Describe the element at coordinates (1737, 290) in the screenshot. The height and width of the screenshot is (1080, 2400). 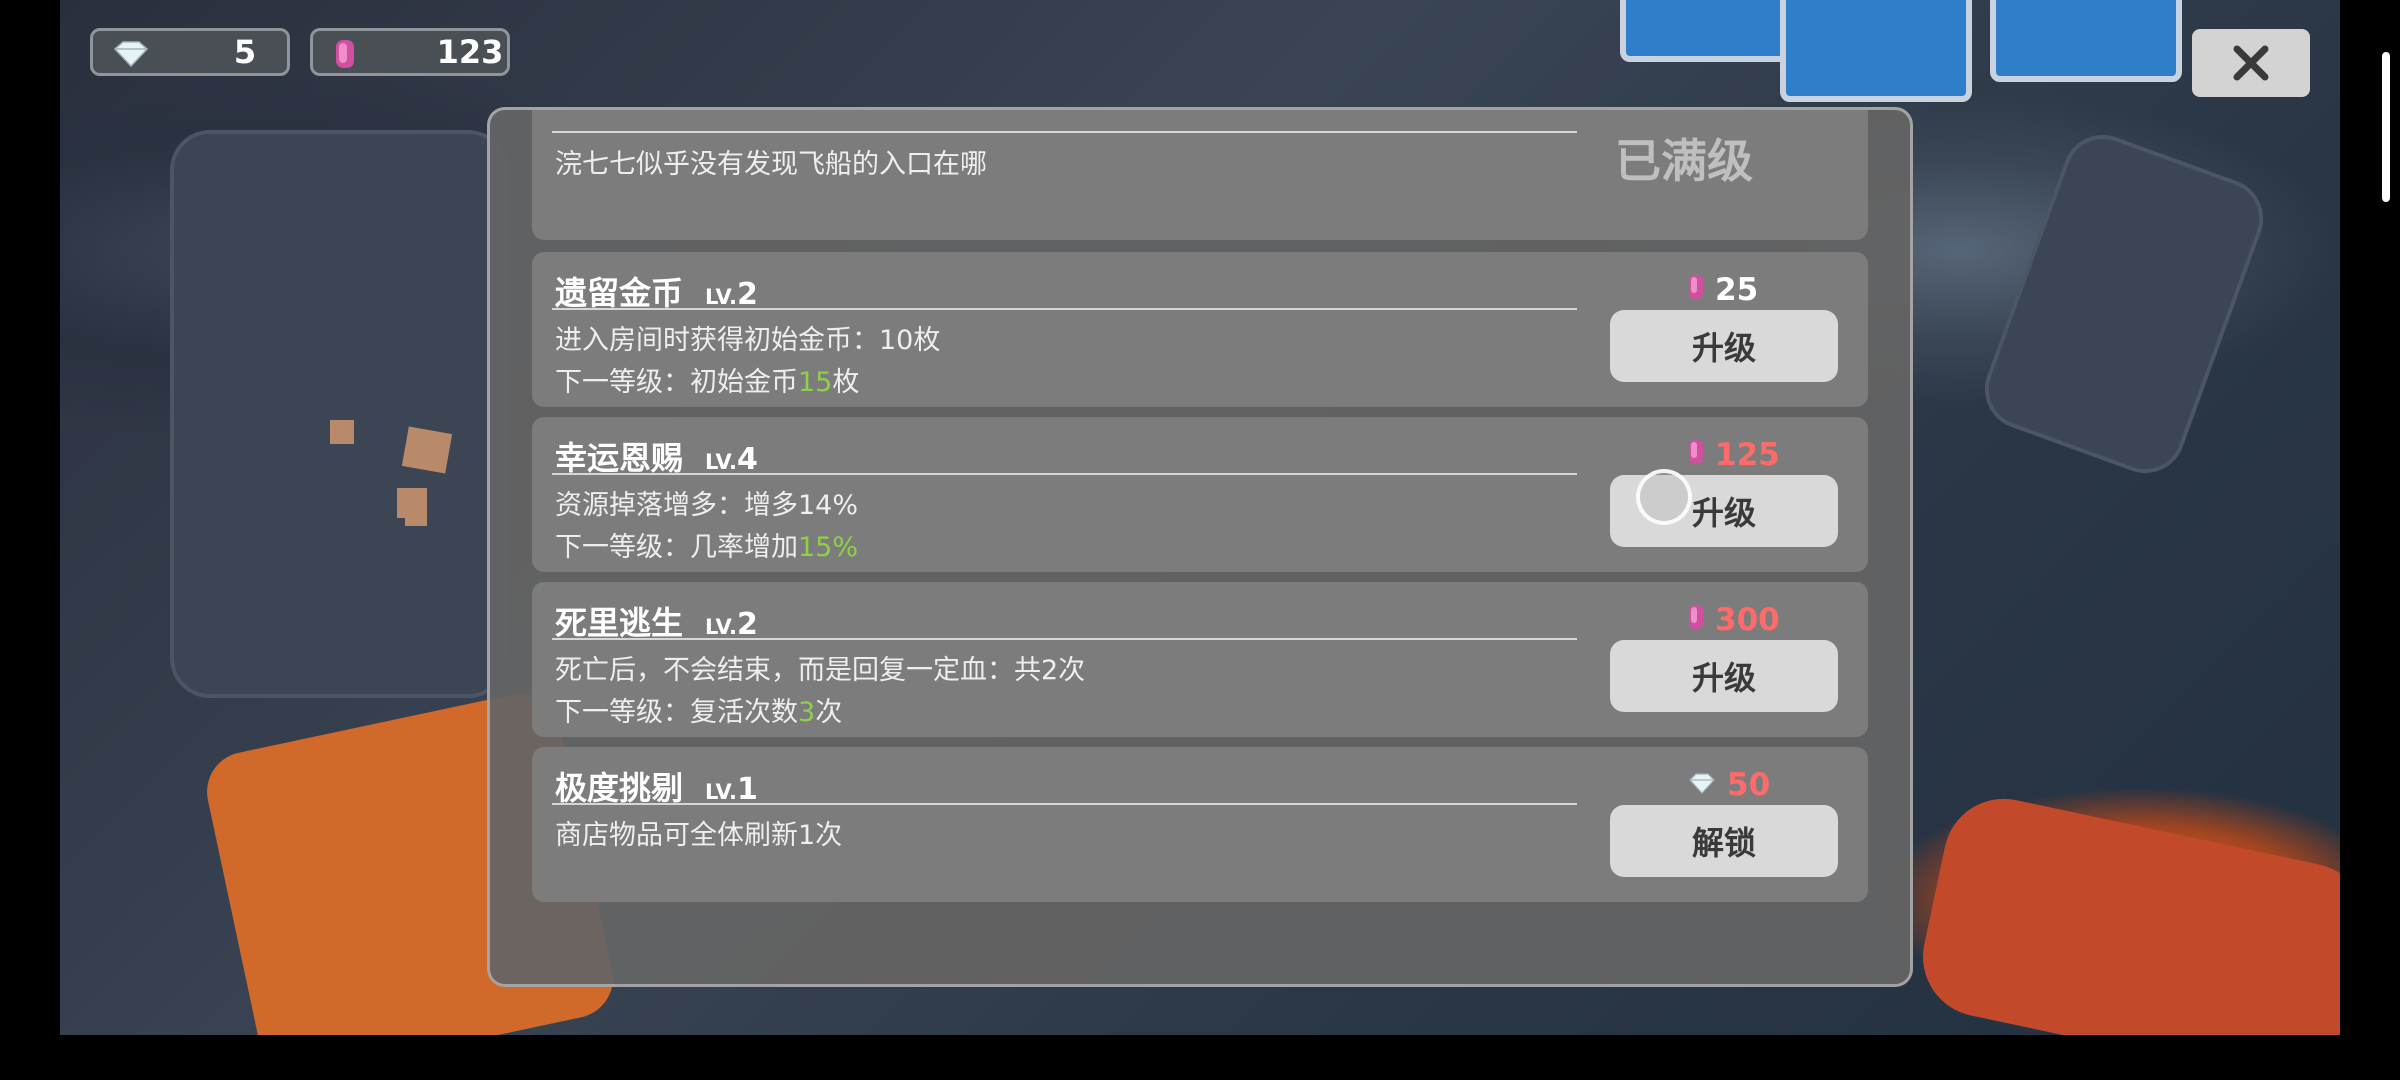
I see `price-value: 25` at that location.